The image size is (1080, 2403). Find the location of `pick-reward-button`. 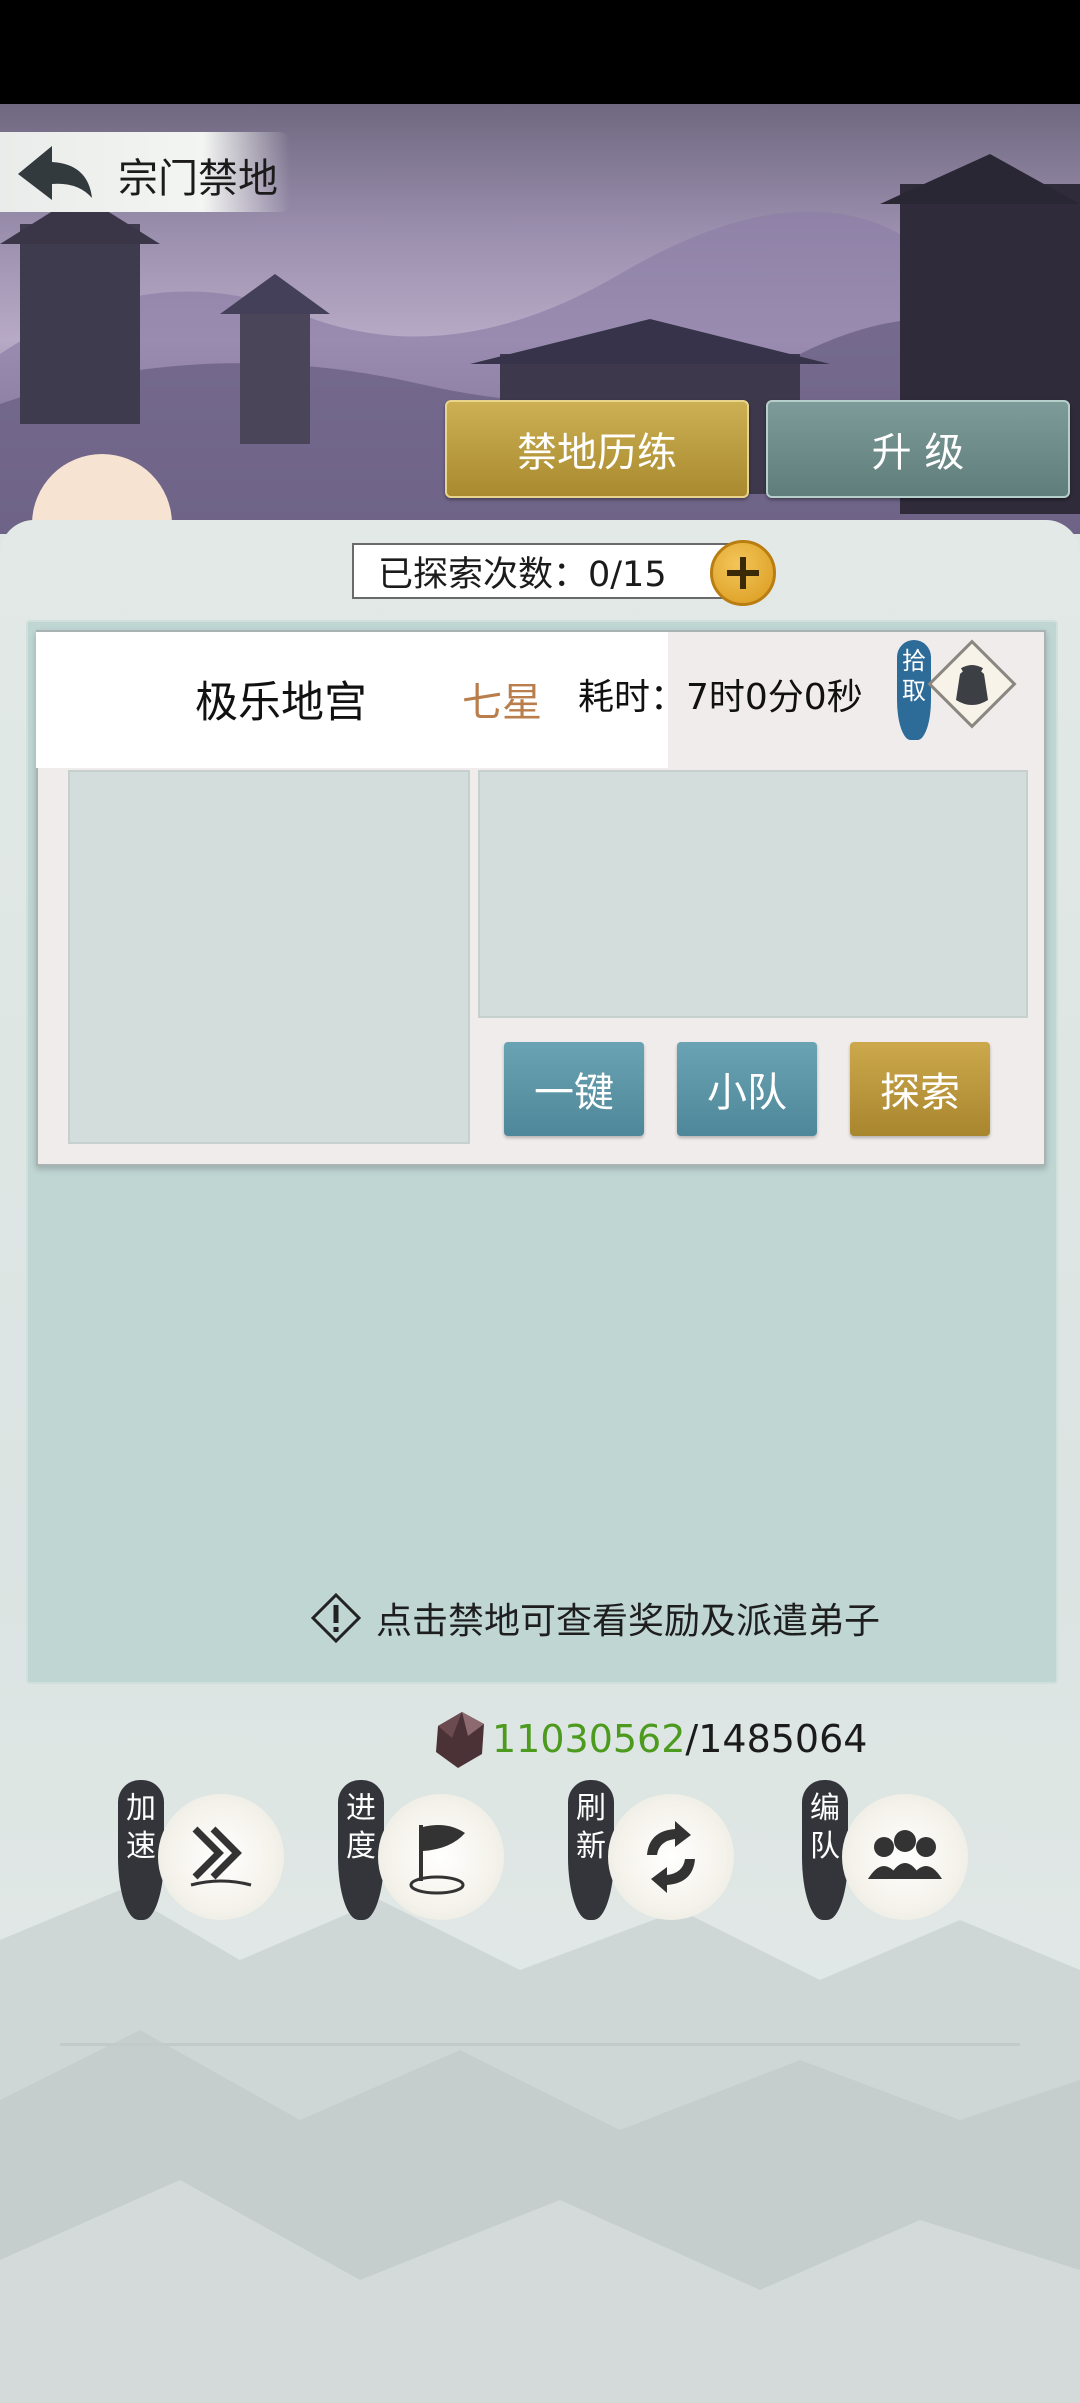

pick-reward-button is located at coordinates (972, 684).